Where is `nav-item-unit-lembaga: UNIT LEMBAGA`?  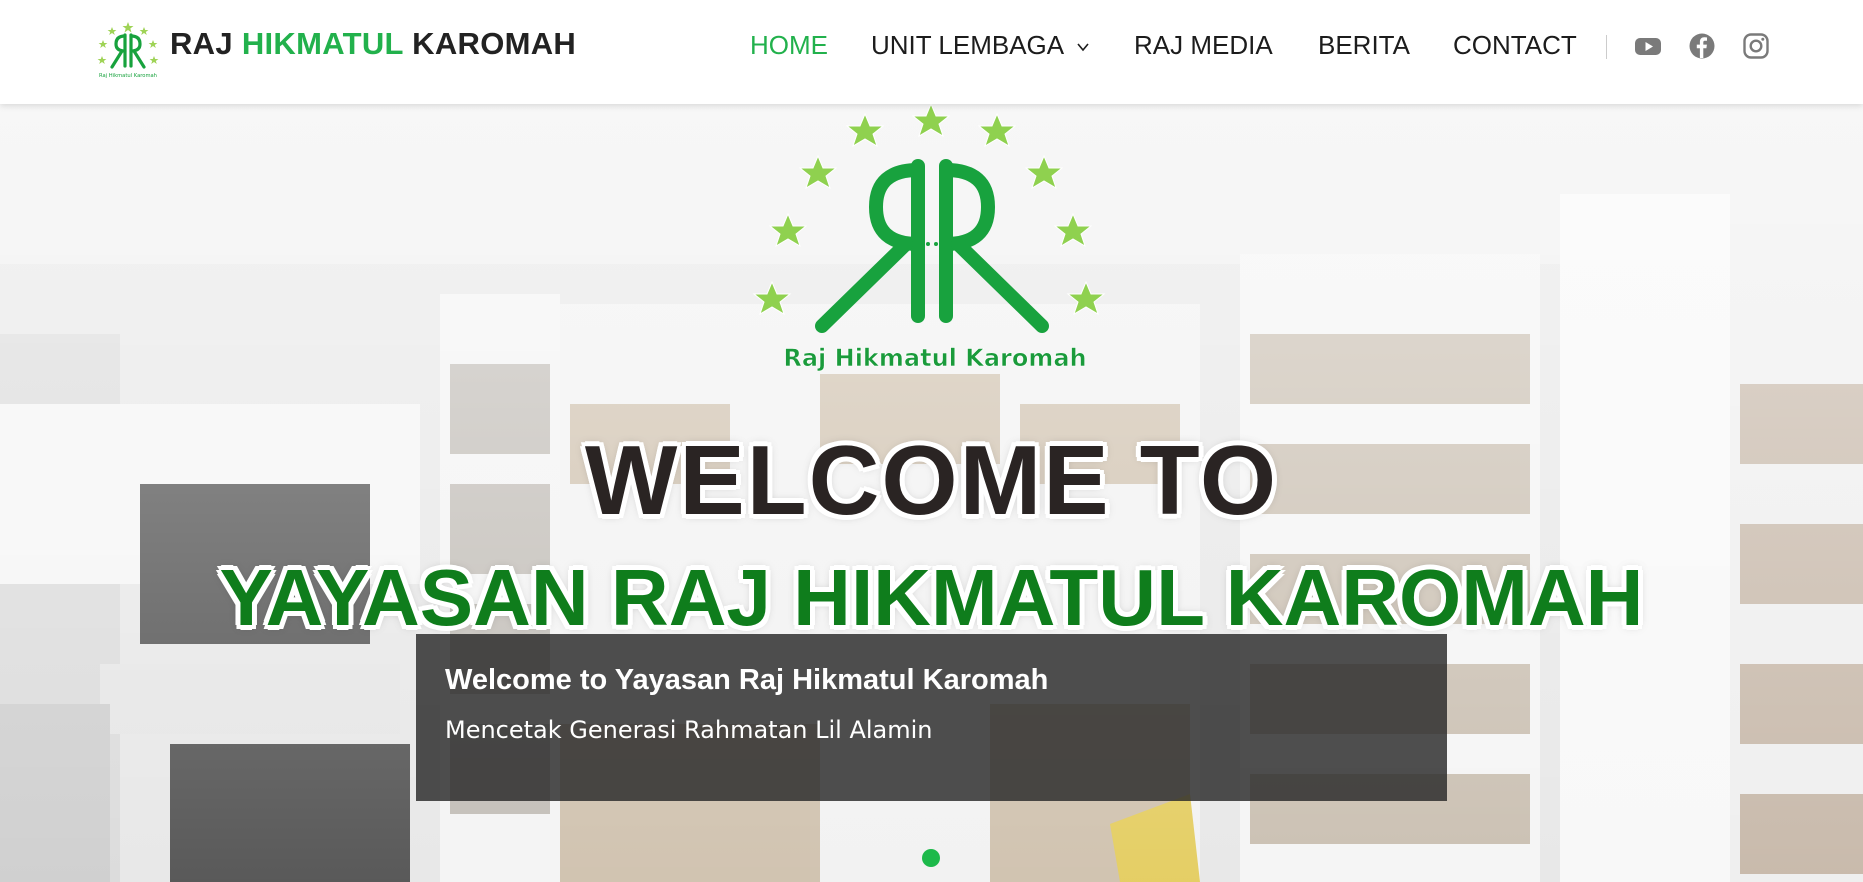
nav-item-unit-lembaga: UNIT LEMBAGA is located at coordinates (980, 45).